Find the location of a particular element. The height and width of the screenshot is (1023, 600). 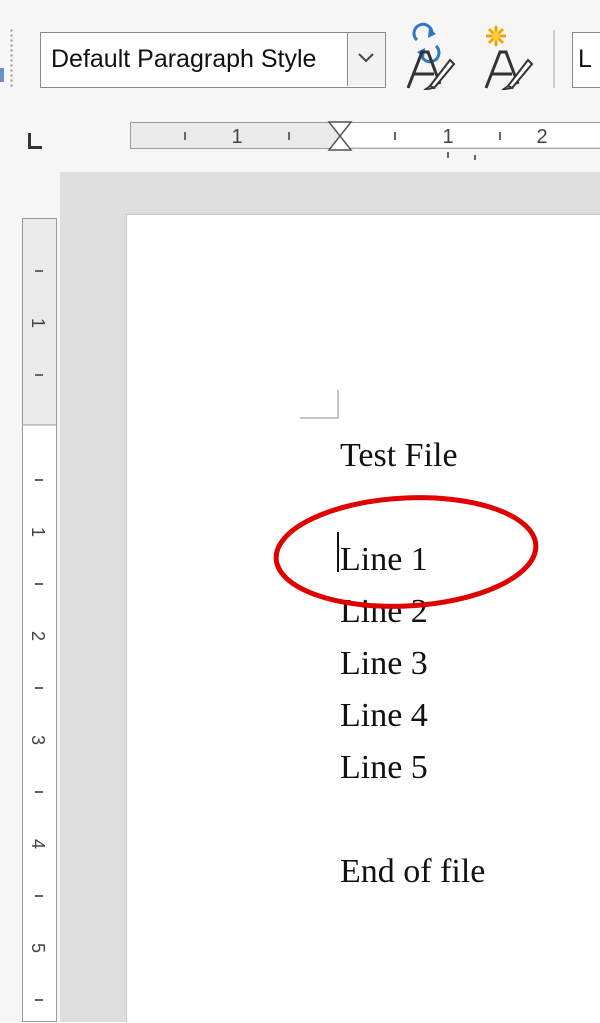

toolbar-separator is located at coordinates (554, 59).